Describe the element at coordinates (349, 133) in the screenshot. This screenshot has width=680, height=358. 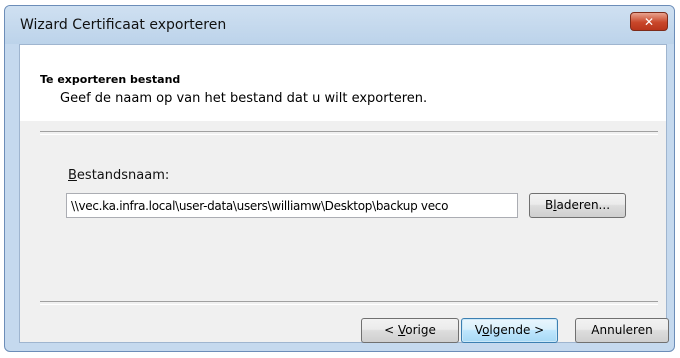
I see `header-divider` at that location.